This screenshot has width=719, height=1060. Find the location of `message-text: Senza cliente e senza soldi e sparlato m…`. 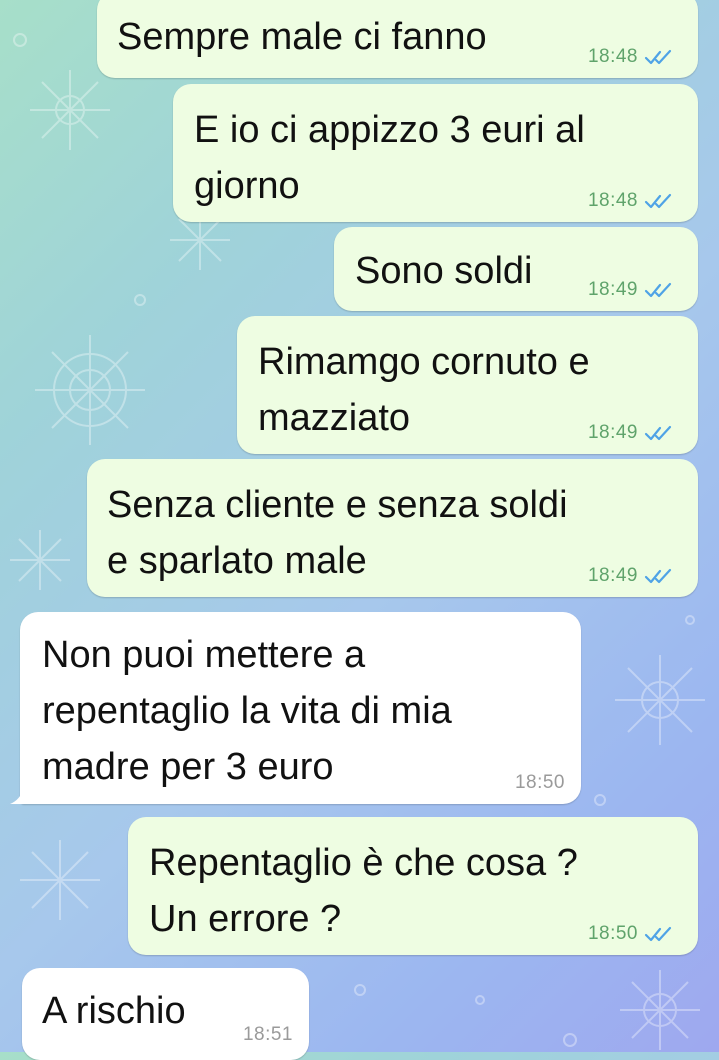

message-text: Senza cliente e senza soldi e sparlato m… is located at coordinates (337, 533).